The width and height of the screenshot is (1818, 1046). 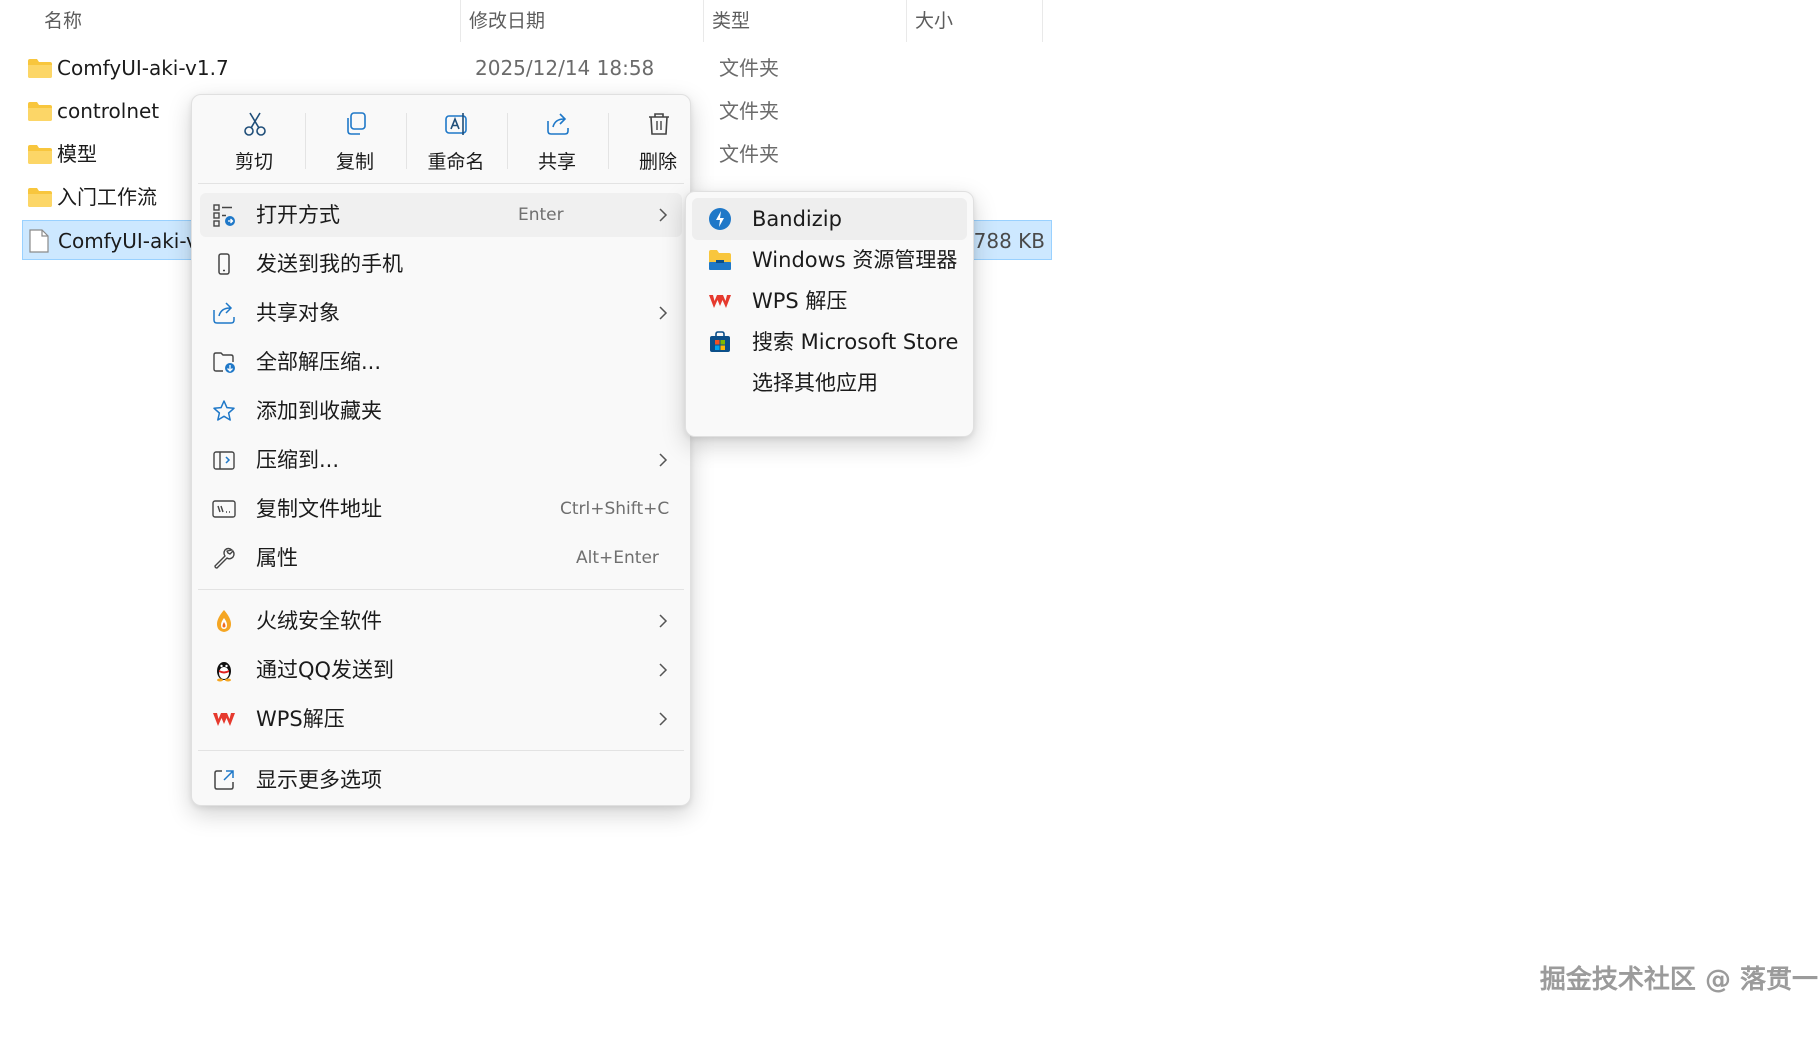 I want to click on trash-icon, so click(x=659, y=124).